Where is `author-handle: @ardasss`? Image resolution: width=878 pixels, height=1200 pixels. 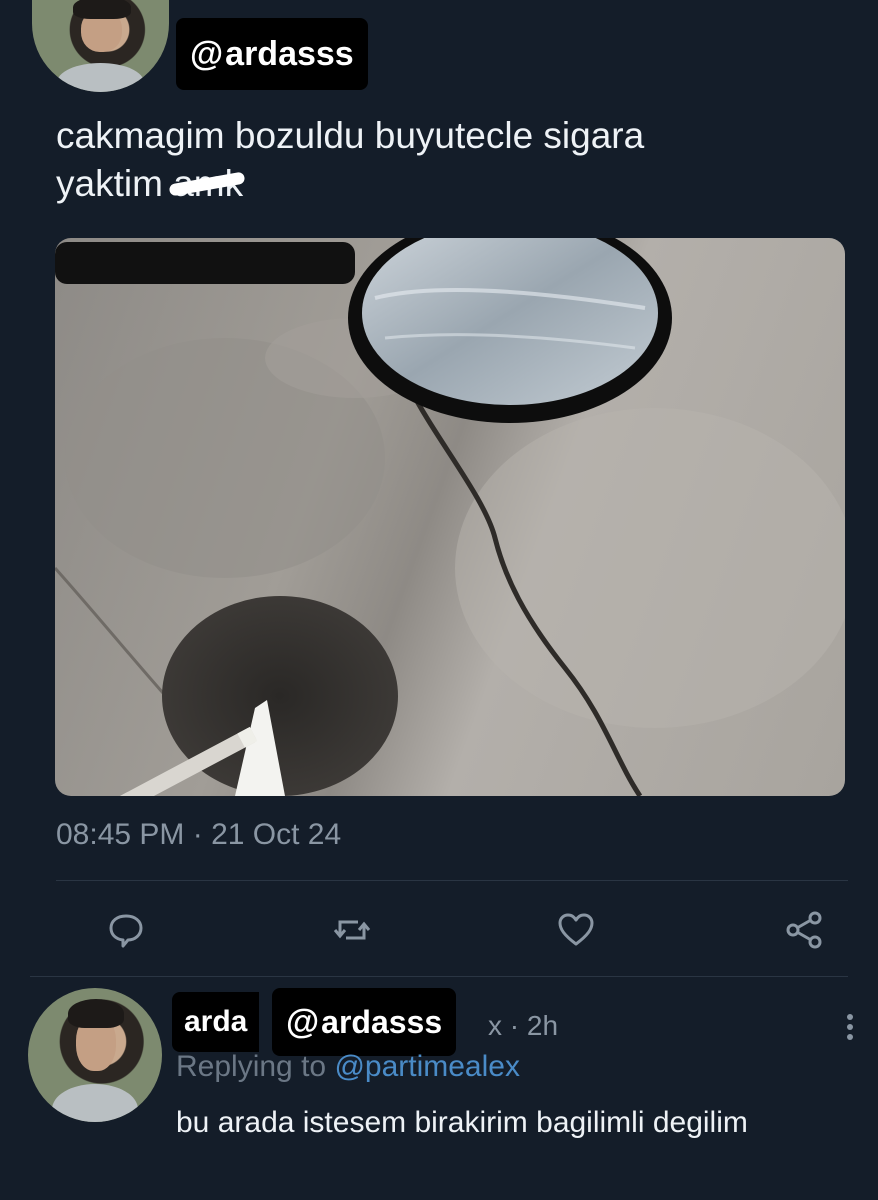 author-handle: @ardasss is located at coordinates (272, 54).